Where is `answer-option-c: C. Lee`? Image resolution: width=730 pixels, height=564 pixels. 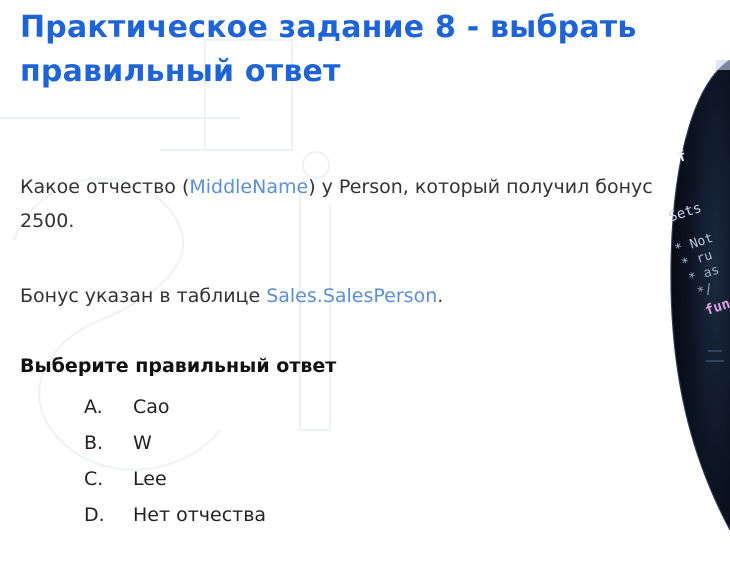 answer-option-c: C. Lee is located at coordinates (175, 479).